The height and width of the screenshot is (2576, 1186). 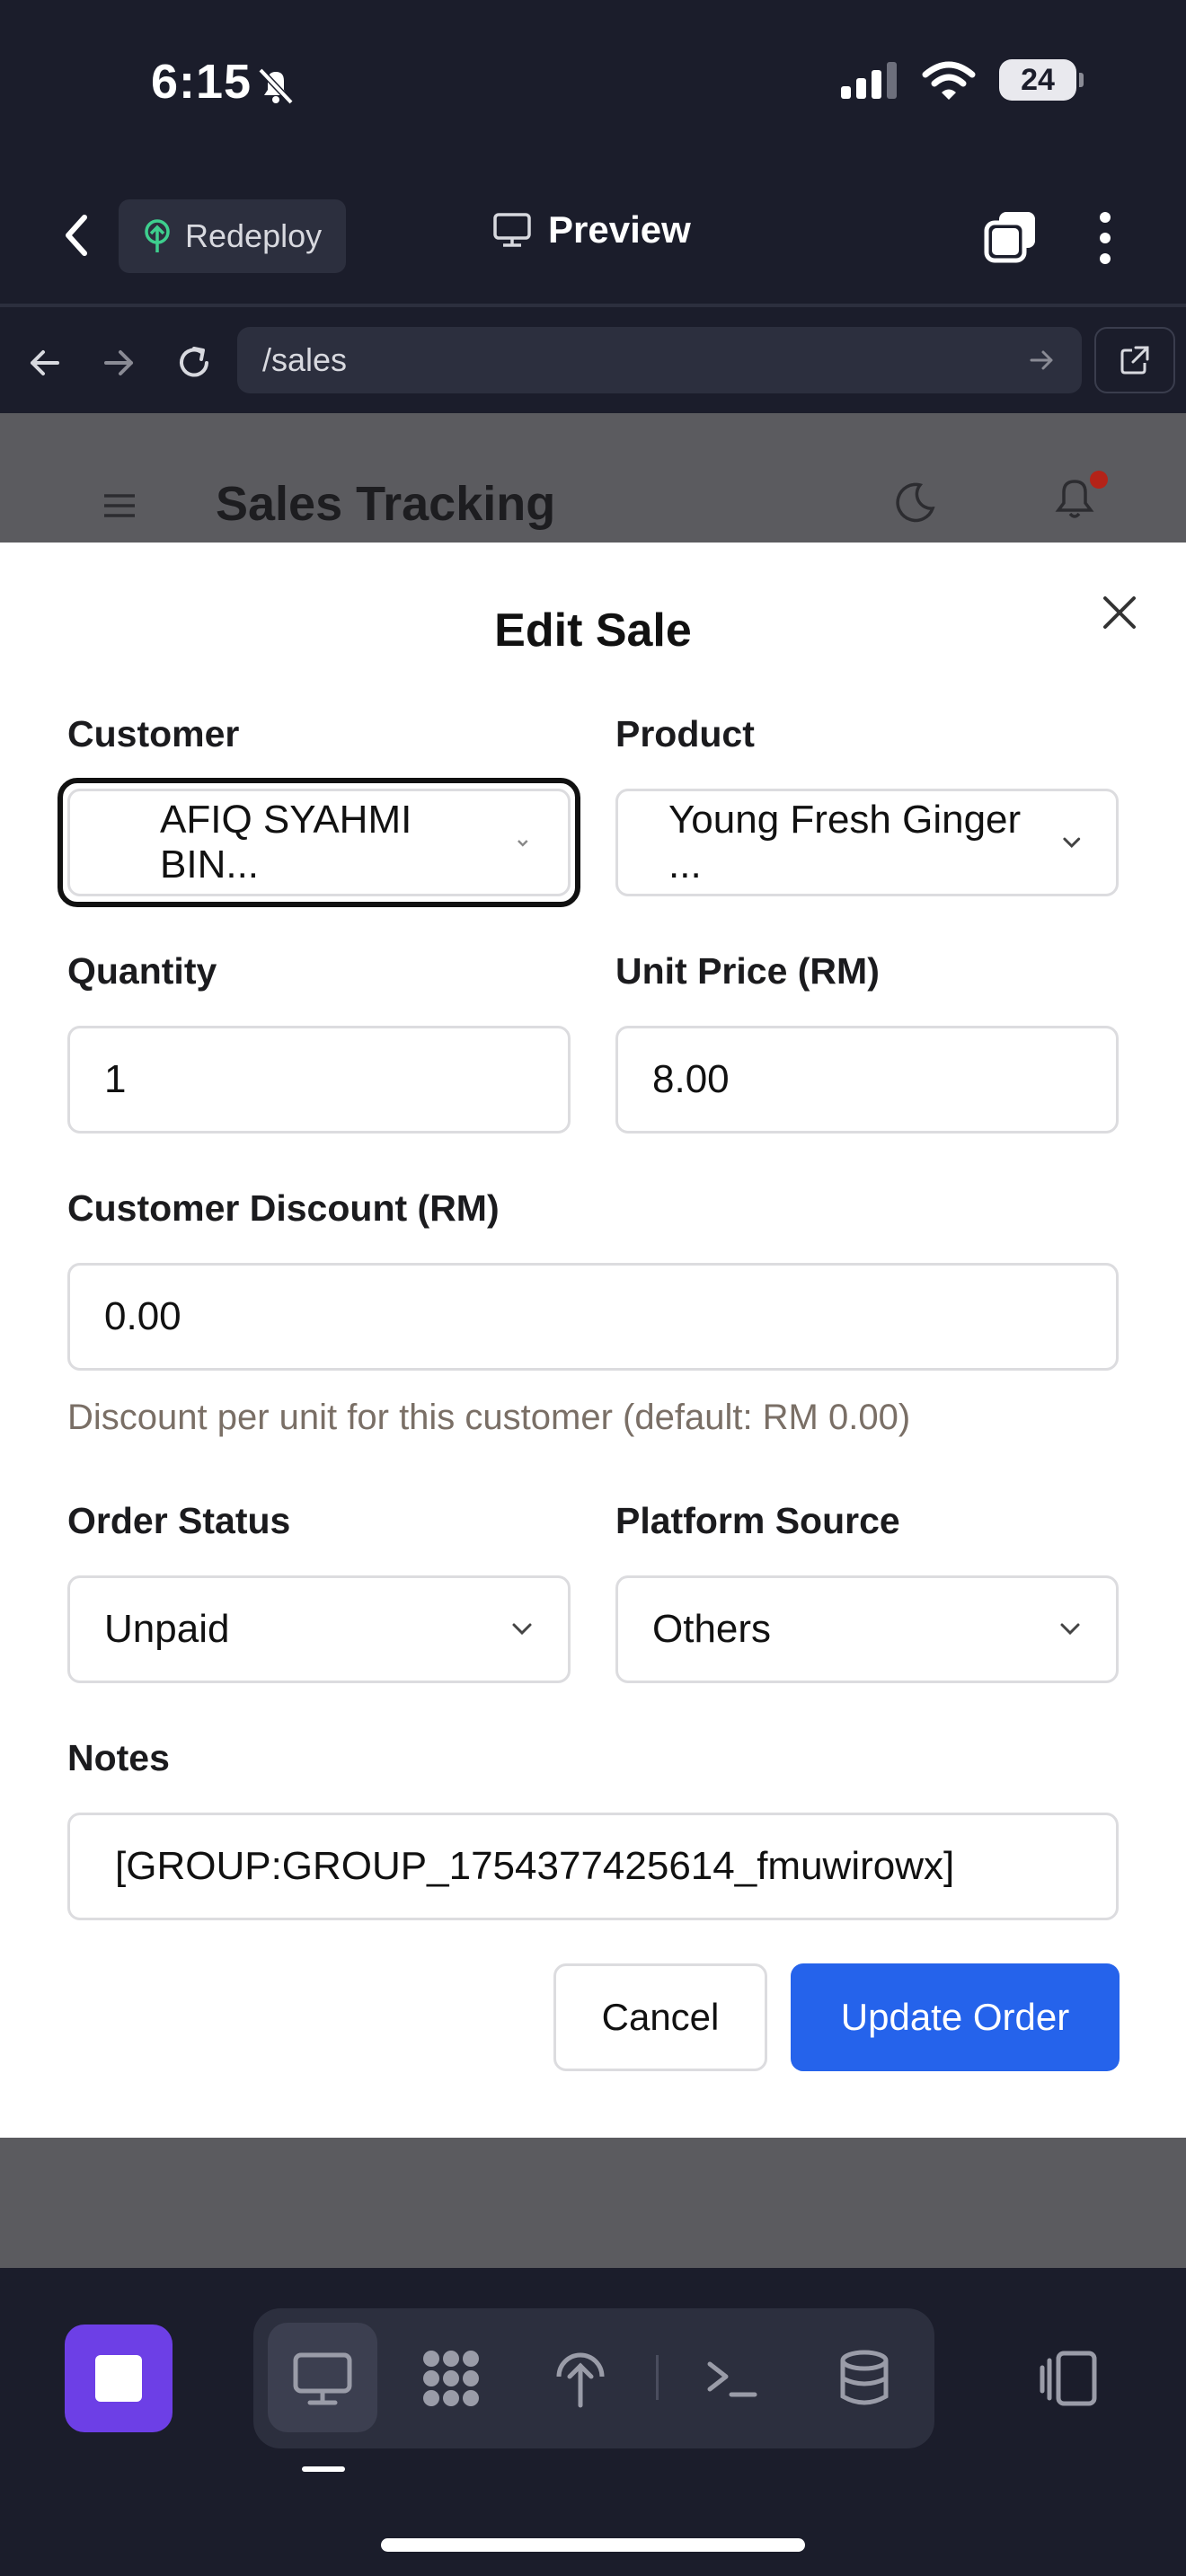 What do you see at coordinates (319, 1080) in the screenshot?
I see `quantity-input: 1` at bounding box center [319, 1080].